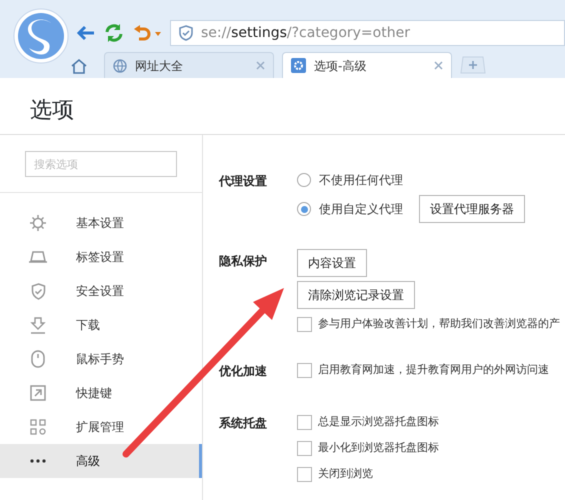 The height and width of the screenshot is (500, 565). What do you see at coordinates (473, 65) in the screenshot?
I see `new-tab-icon` at bounding box center [473, 65].